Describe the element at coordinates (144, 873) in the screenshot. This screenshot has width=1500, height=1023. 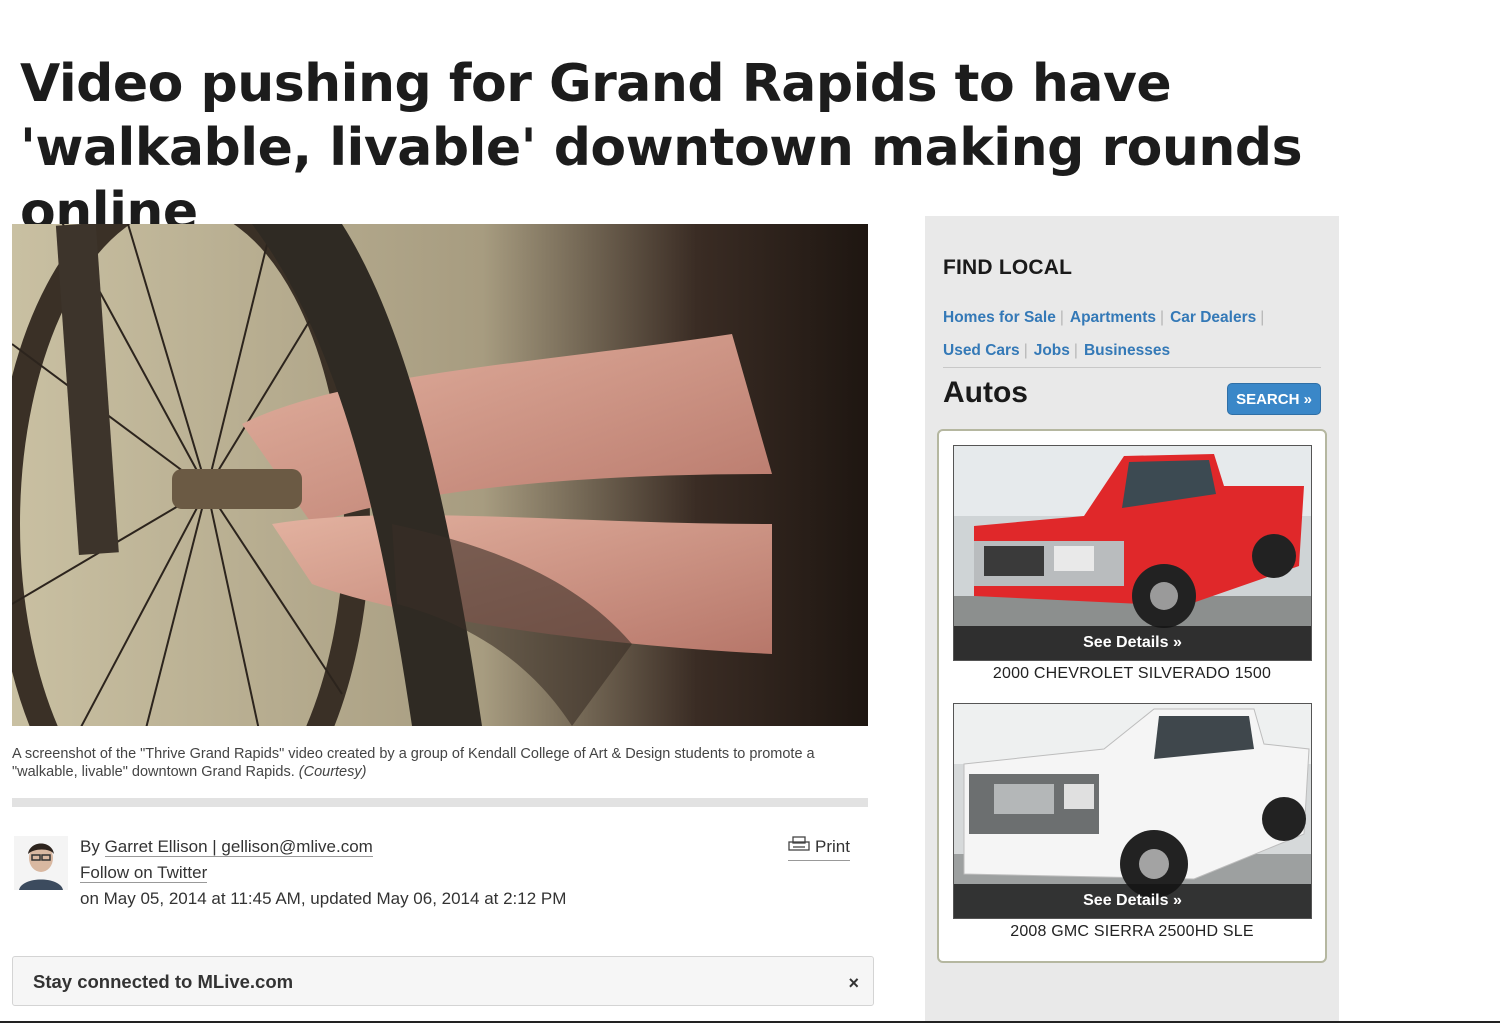
I see `follow-twitter-link: Follow on Twitter` at that location.